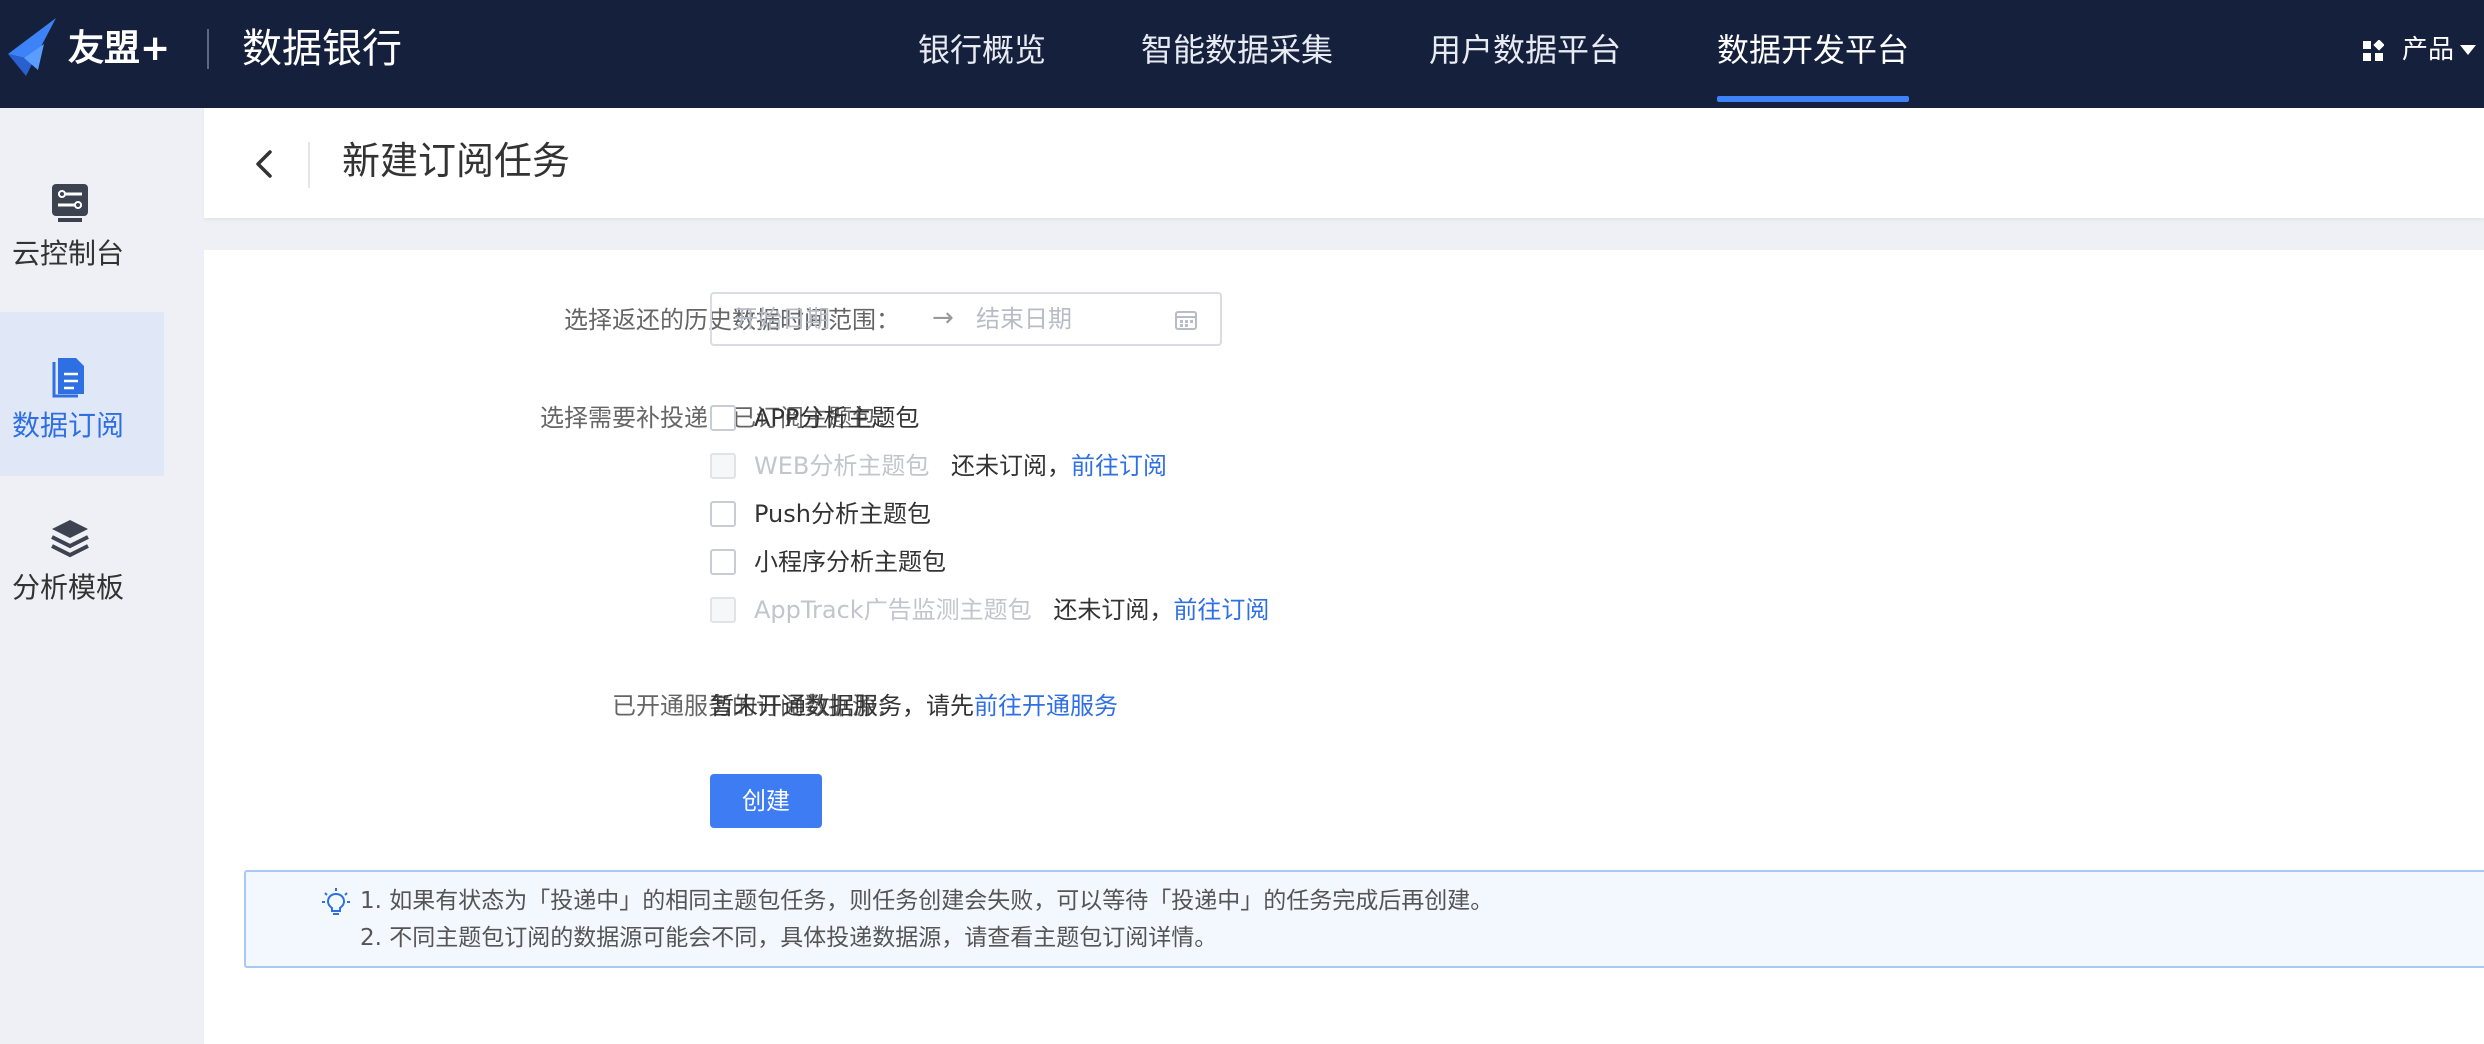 This screenshot has width=2484, height=1044. I want to click on package-option-label: WEB分析主题包 还未订阅，前往订阅, so click(960, 466).